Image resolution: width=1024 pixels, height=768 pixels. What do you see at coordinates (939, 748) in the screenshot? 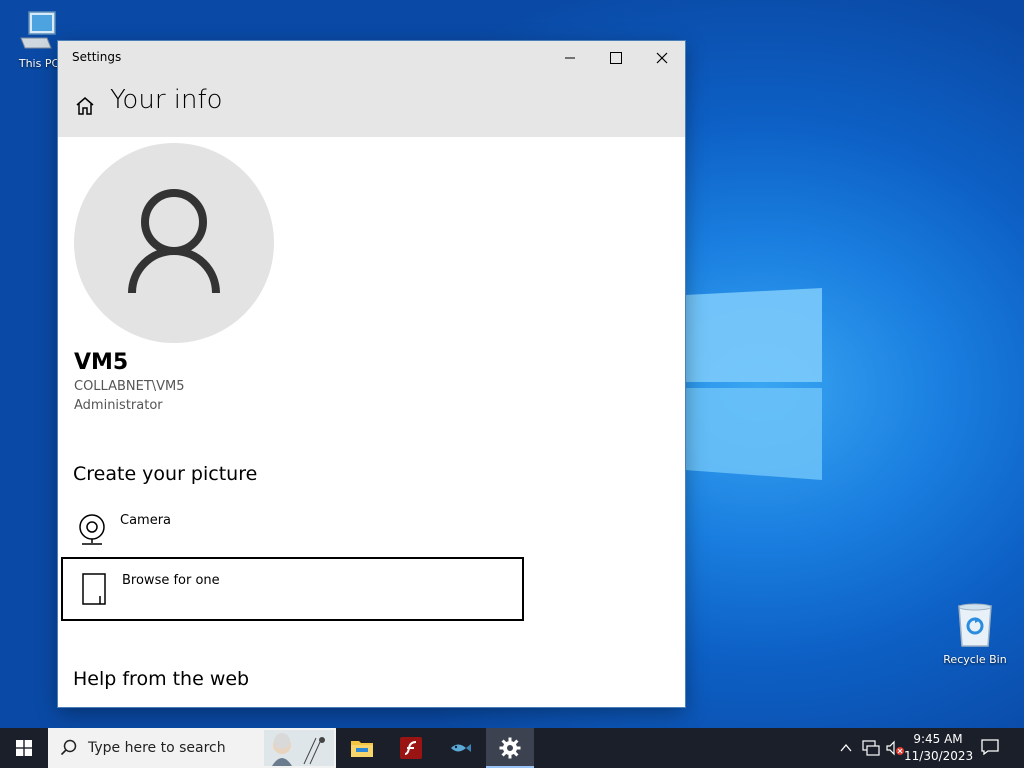
I see `system-clock: 9:45 AM 11/30/2023` at bounding box center [939, 748].